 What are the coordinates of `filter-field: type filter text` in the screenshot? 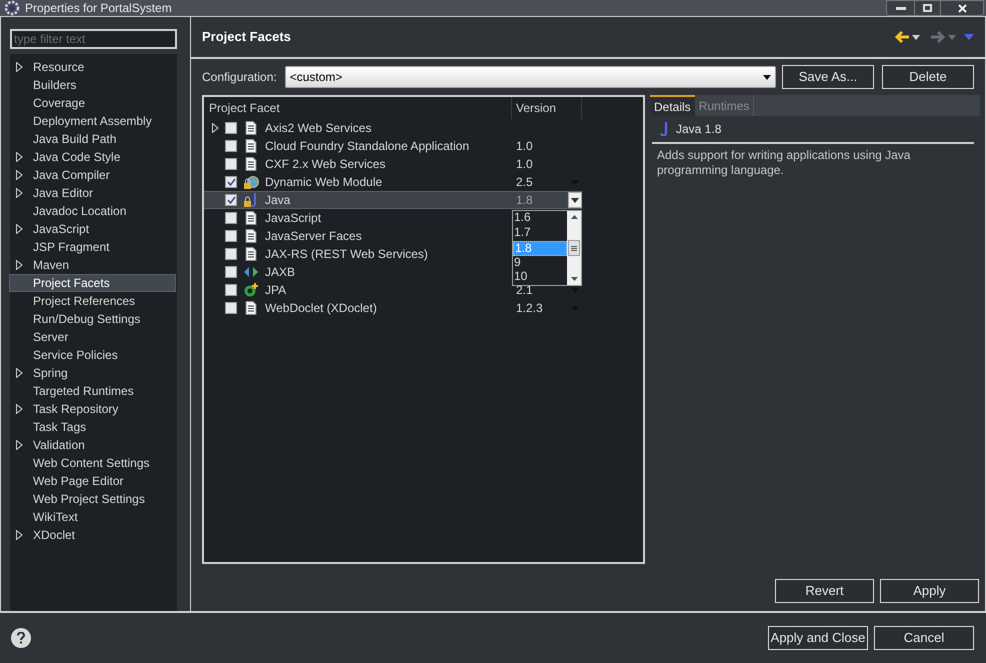 It's located at (93, 39).